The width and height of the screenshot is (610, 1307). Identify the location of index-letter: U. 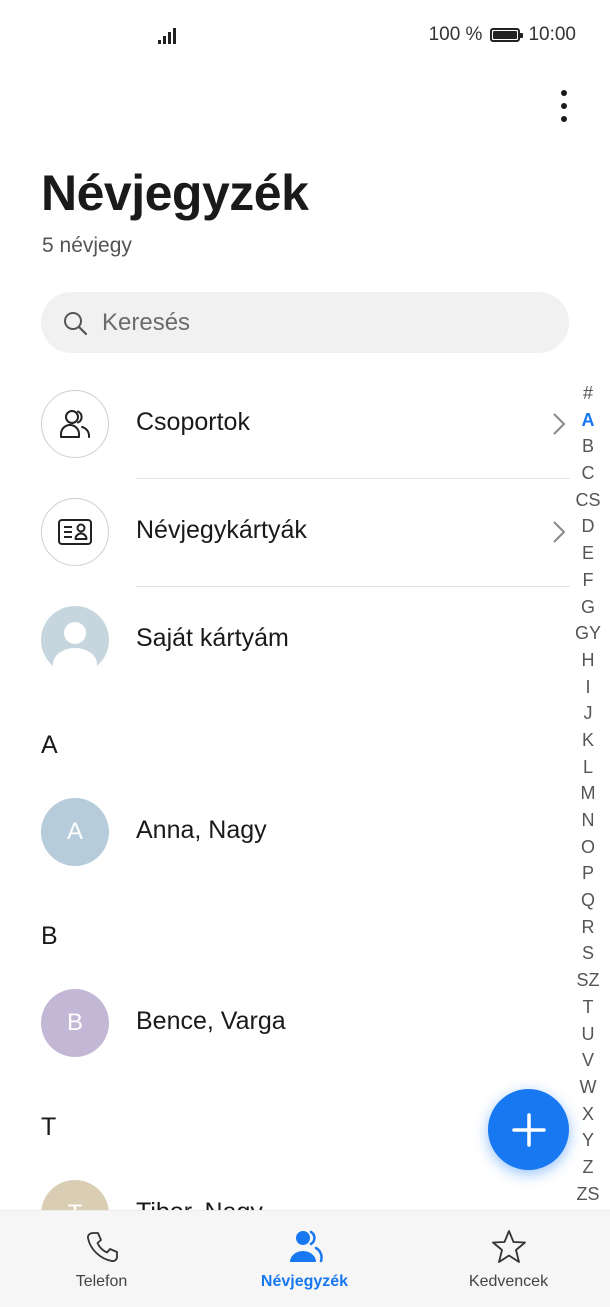
(588, 1034).